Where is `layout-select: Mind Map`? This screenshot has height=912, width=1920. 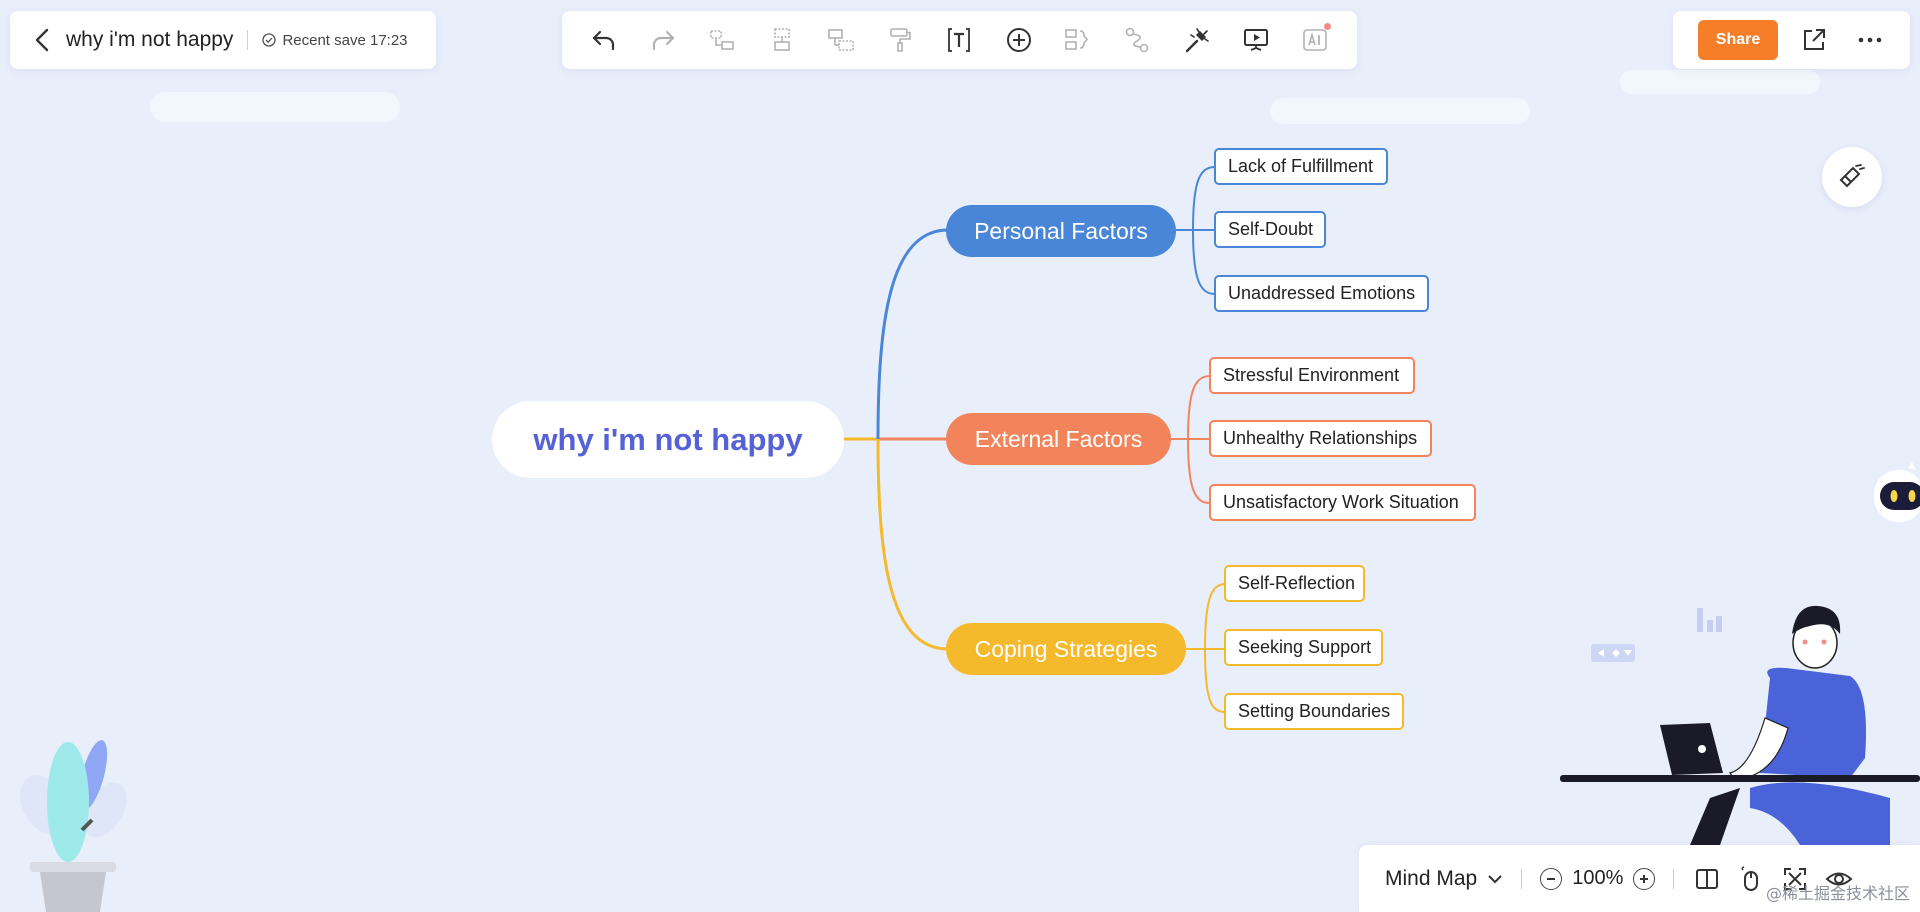 layout-select: Mind Map is located at coordinates (1444, 879).